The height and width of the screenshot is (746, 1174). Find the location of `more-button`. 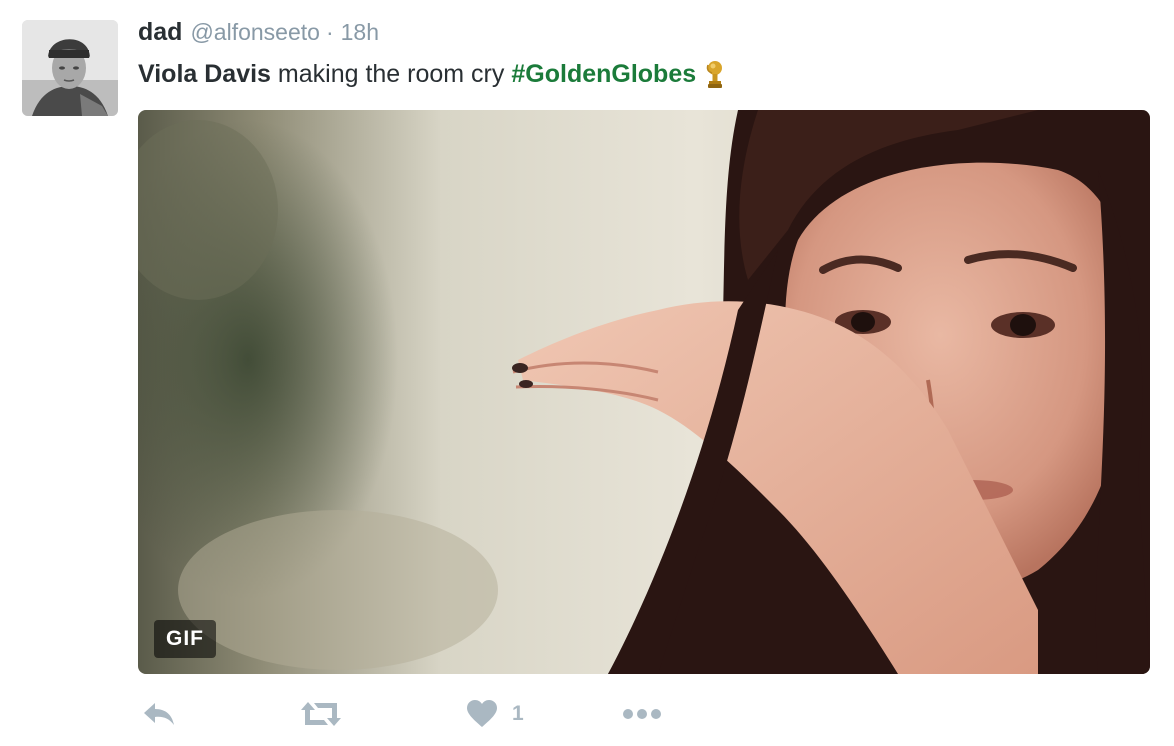

more-button is located at coordinates (642, 714).